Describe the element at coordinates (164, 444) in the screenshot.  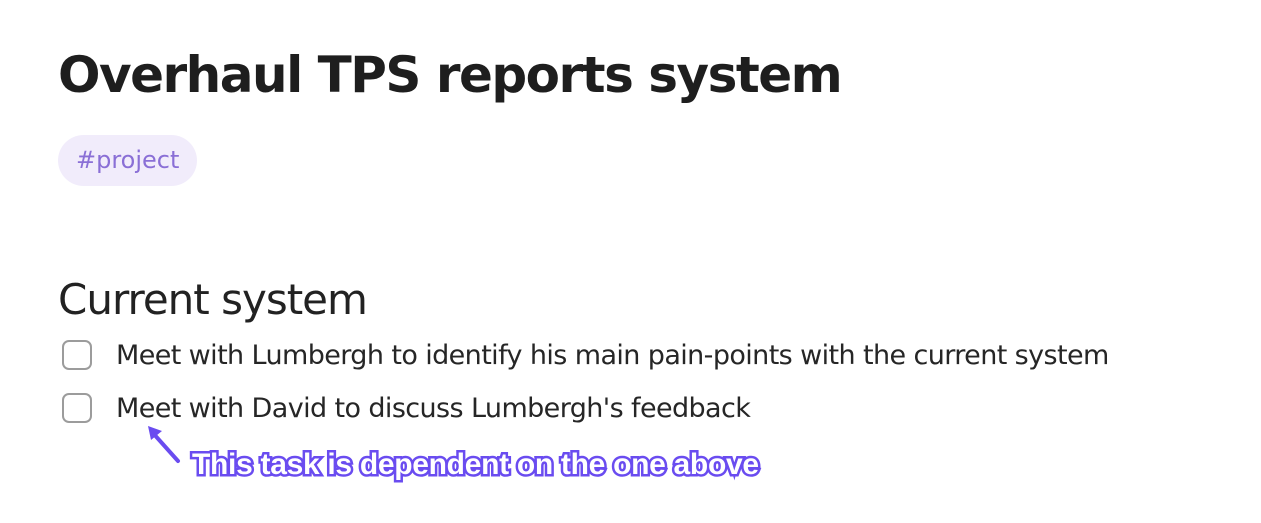
I see `arrow-up-left-icon` at that location.